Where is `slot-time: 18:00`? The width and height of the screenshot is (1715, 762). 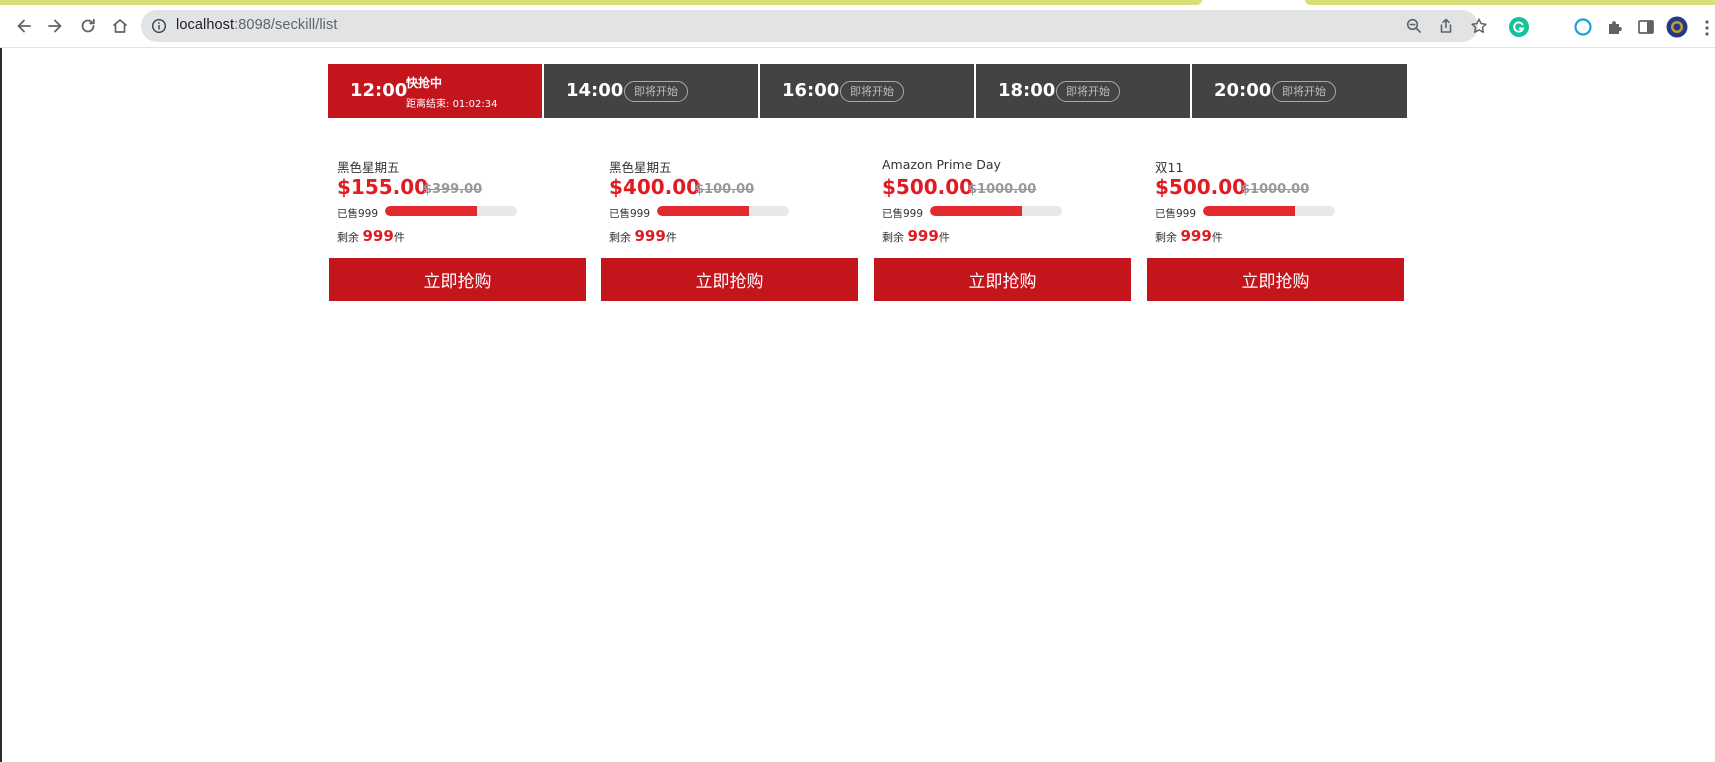
slot-time: 18:00 is located at coordinates (1027, 90).